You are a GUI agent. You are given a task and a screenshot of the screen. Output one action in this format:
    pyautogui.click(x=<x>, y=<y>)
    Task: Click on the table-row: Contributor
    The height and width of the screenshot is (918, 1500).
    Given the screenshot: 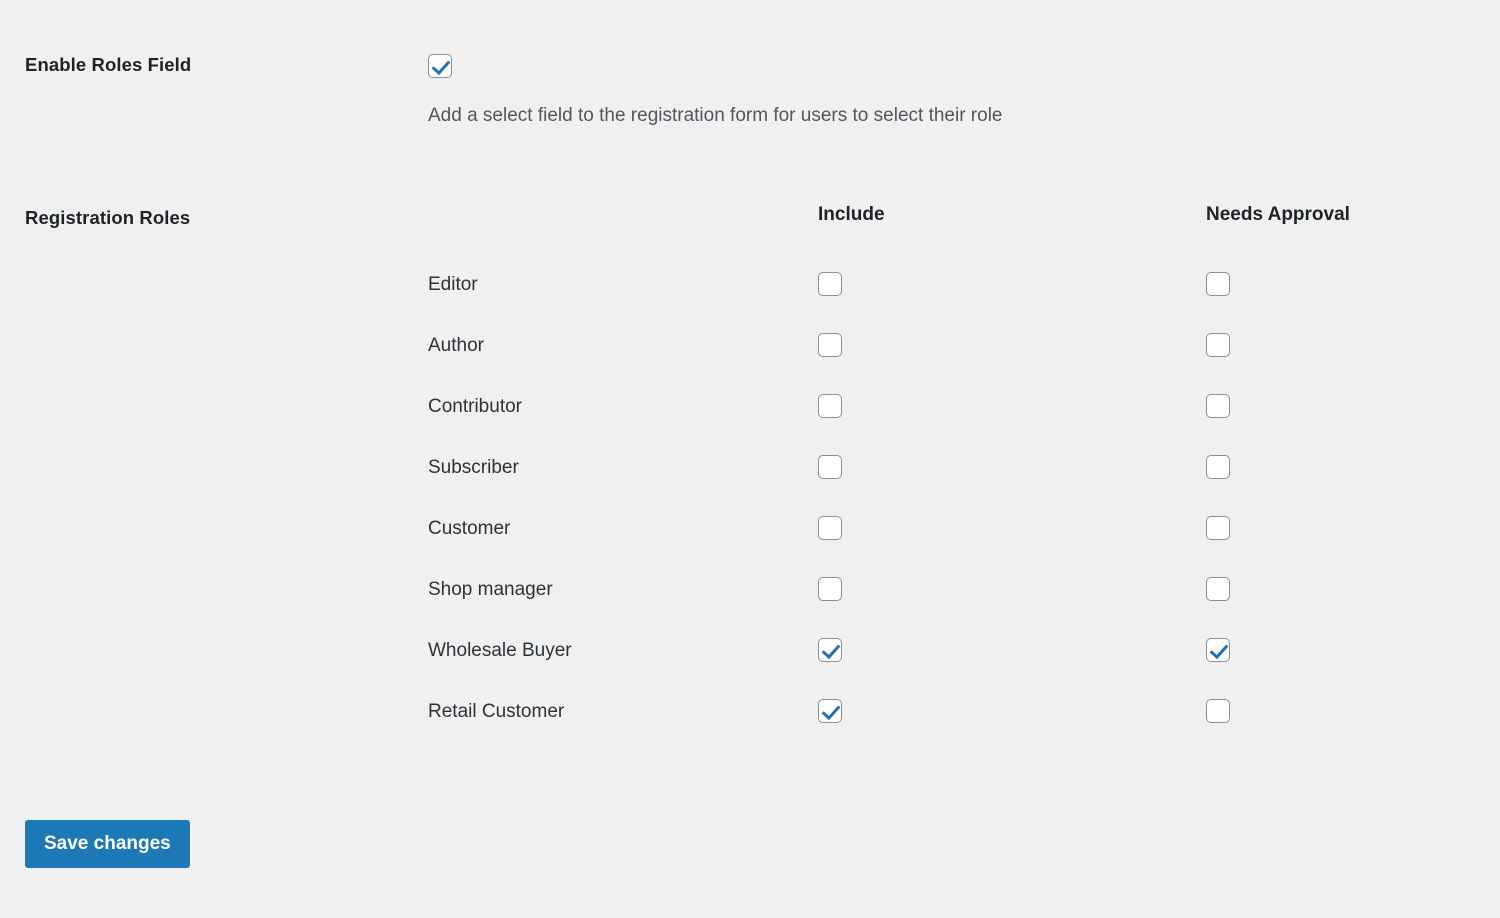 What is the action you would take?
    pyautogui.click(x=750, y=424)
    